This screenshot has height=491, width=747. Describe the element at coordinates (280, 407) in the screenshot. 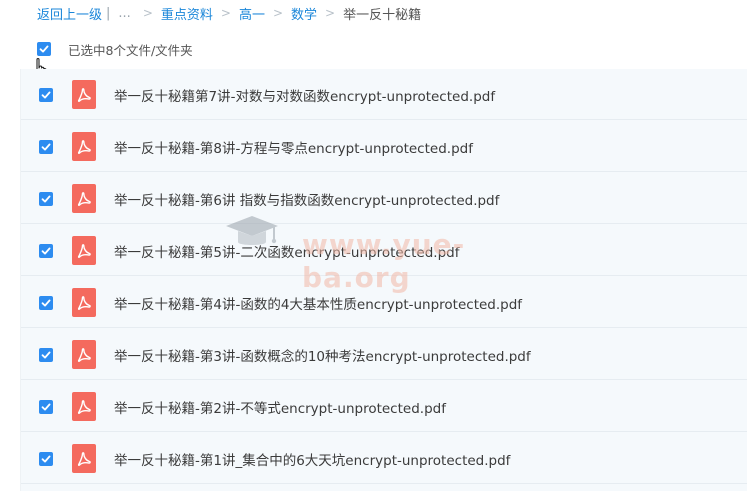

I see `file-name: 举一反十秘籍-第2讲-不等式encrypt-unprotected.pdf` at that location.